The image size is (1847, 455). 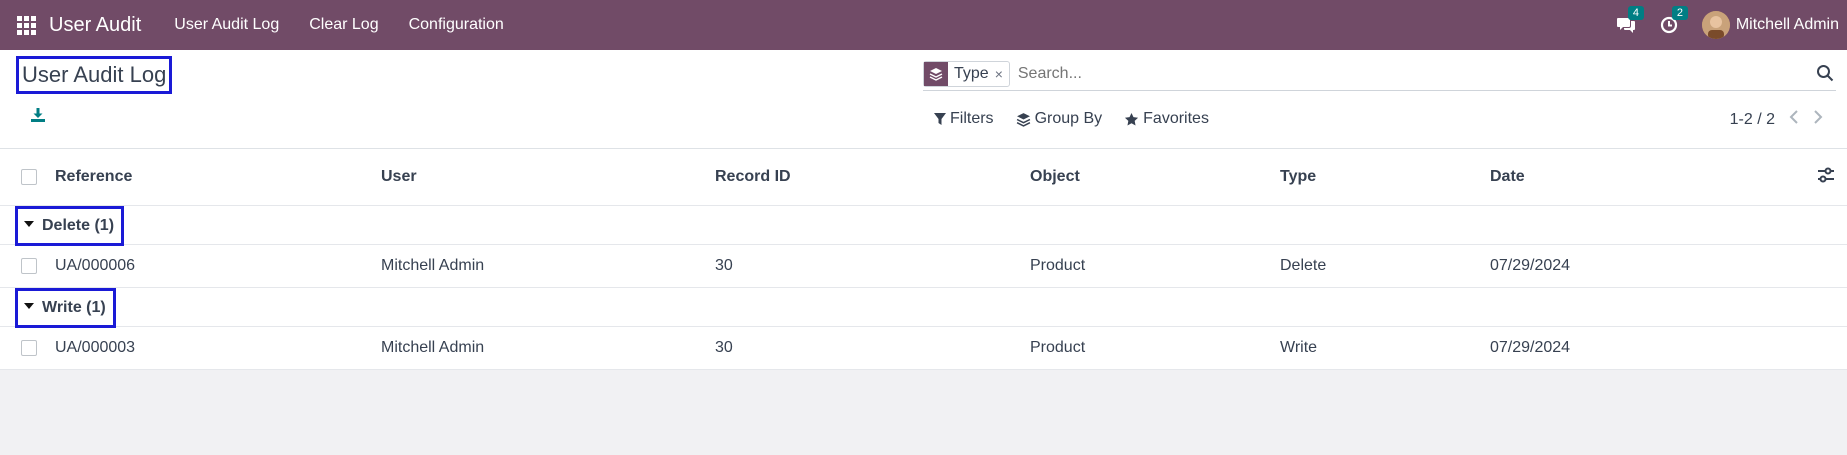 I want to click on optional-columns-icon, so click(x=1826, y=177).